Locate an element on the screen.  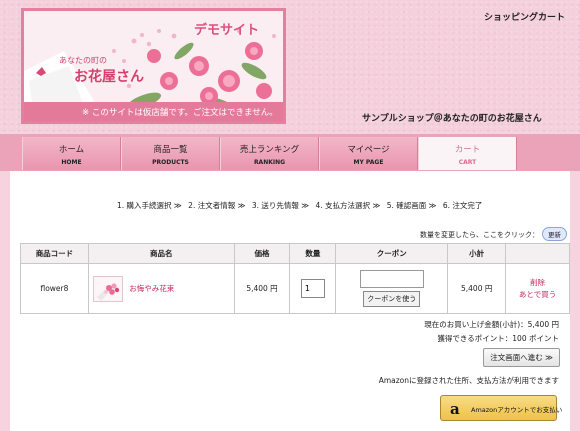
coupon-cell: クーポンを使う is located at coordinates (392, 288).